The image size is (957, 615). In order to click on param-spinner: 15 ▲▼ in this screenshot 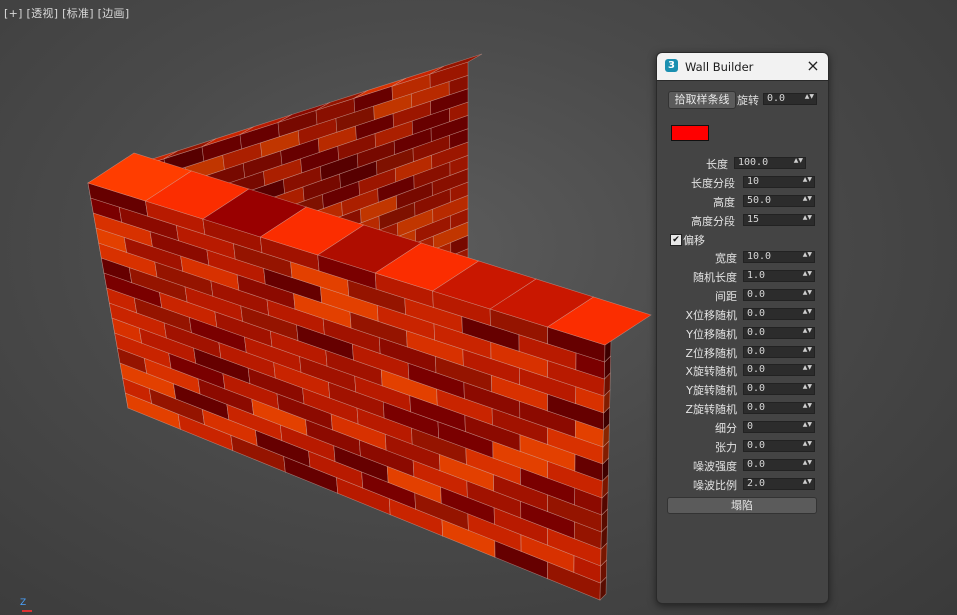, I will do `click(779, 220)`.